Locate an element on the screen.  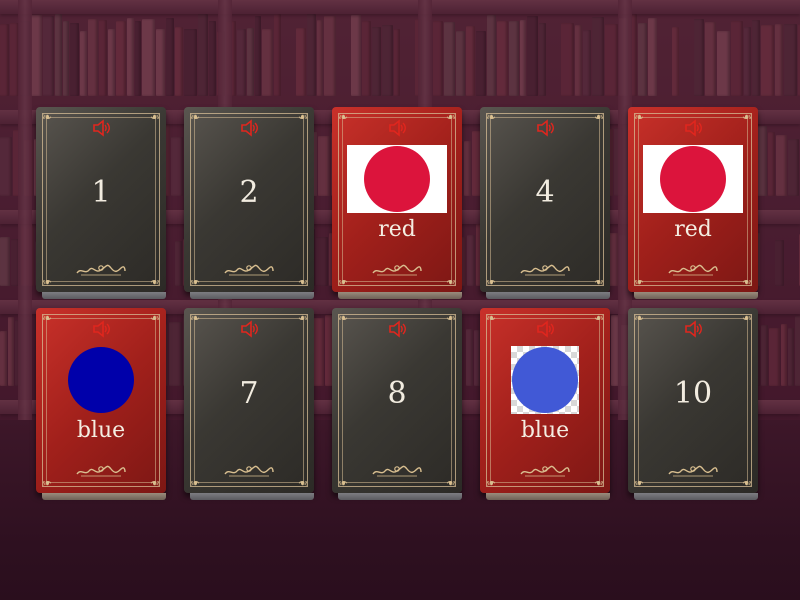
memory-card-4: ❧ ❧ ❧ ❧ 4 is located at coordinates (545, 203).